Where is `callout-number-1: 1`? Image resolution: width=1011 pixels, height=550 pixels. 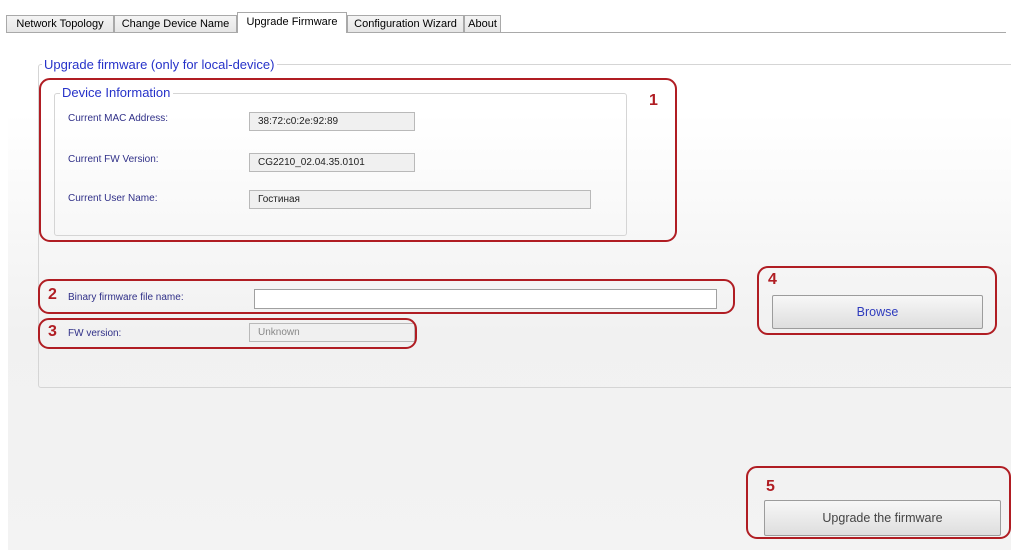 callout-number-1: 1 is located at coordinates (653, 100).